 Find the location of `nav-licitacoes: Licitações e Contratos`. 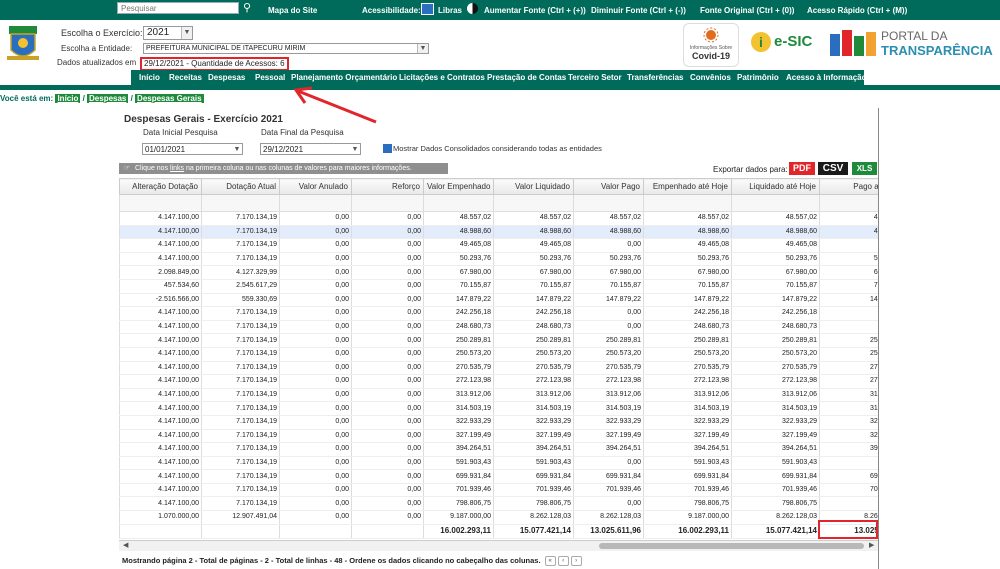

nav-licitacoes: Licitações e Contratos is located at coordinates (442, 77).